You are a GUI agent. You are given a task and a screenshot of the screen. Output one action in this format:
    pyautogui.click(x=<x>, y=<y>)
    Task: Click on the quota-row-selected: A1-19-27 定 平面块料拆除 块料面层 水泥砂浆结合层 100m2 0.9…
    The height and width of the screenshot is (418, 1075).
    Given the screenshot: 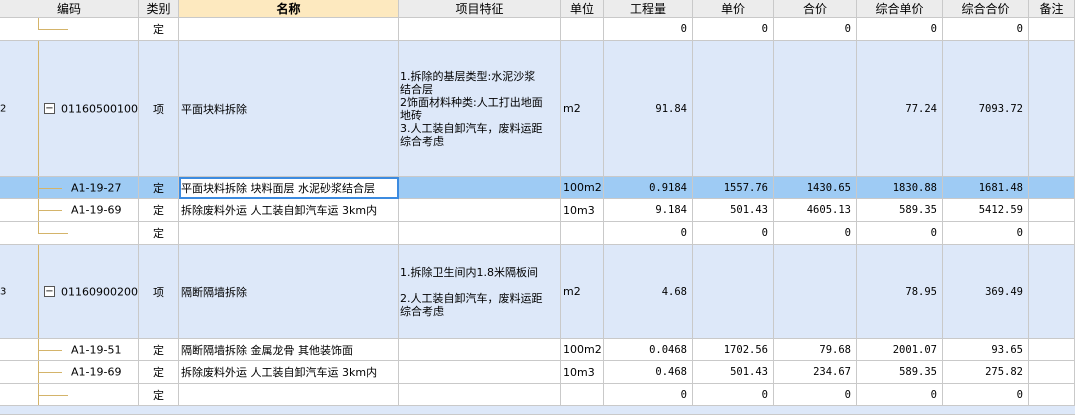 What is the action you would take?
    pyautogui.click(x=537, y=188)
    